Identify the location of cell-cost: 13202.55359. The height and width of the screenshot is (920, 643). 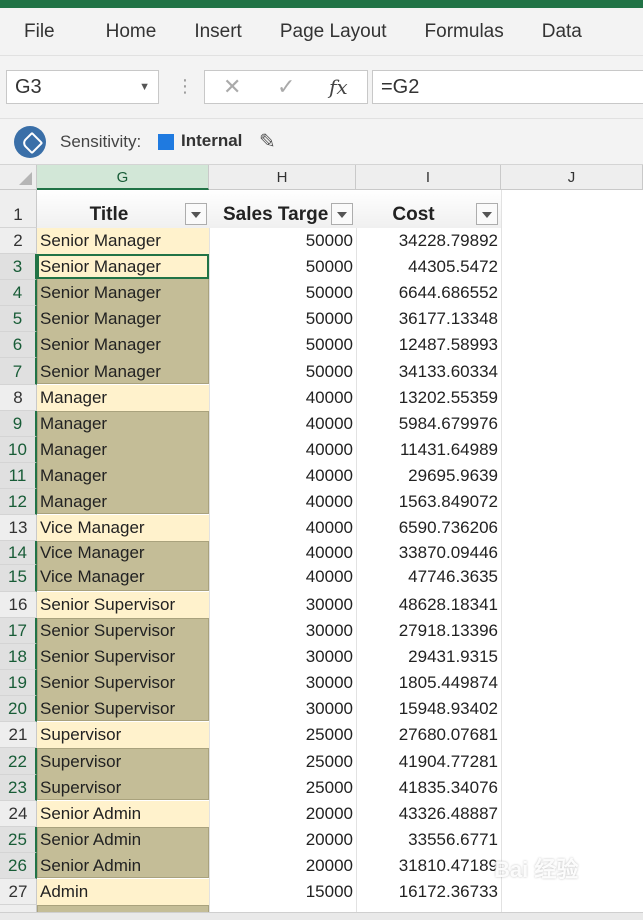
(428, 398).